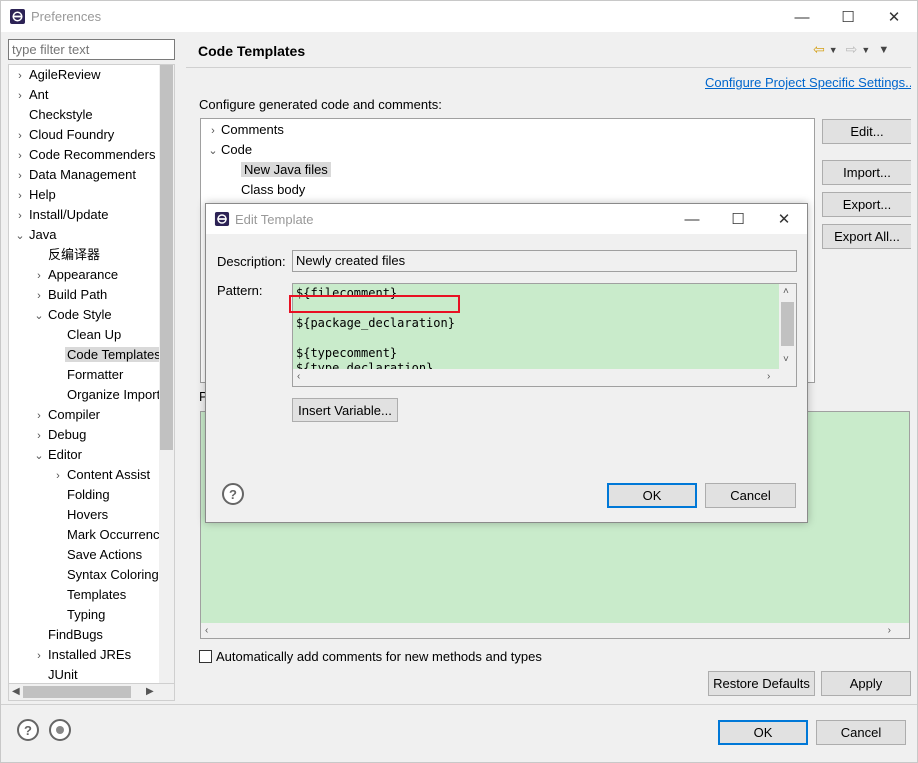 This screenshot has width=918, height=763. I want to click on tree-item: › Cloud Foundry, so click(64, 135).